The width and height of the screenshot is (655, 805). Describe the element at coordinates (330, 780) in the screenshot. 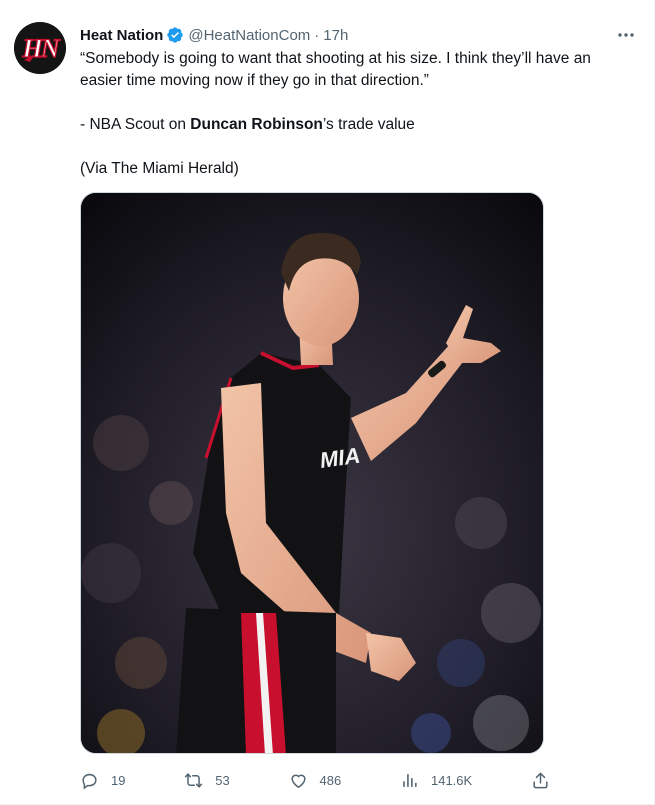

I see `like-count: 486` at that location.